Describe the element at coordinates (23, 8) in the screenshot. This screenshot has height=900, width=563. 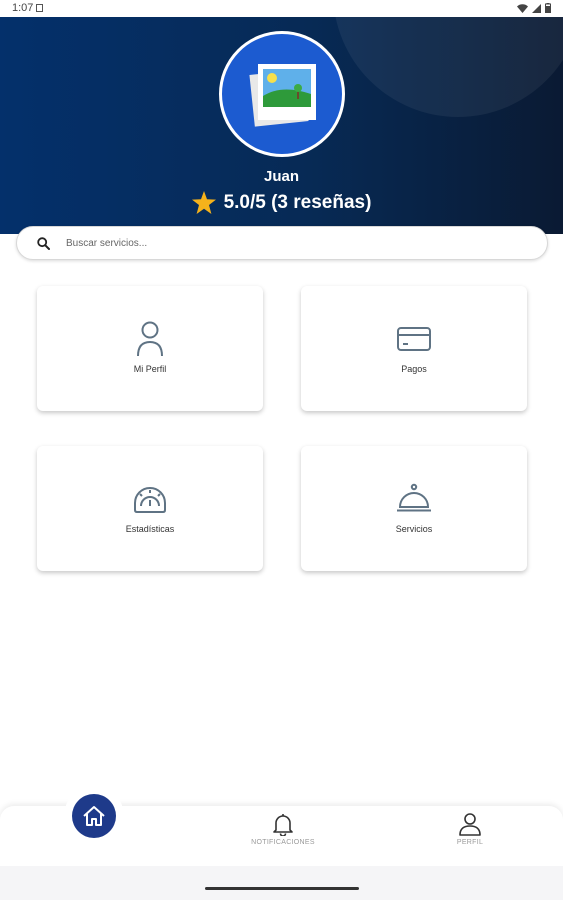
I see `status-time: 1:07` at that location.